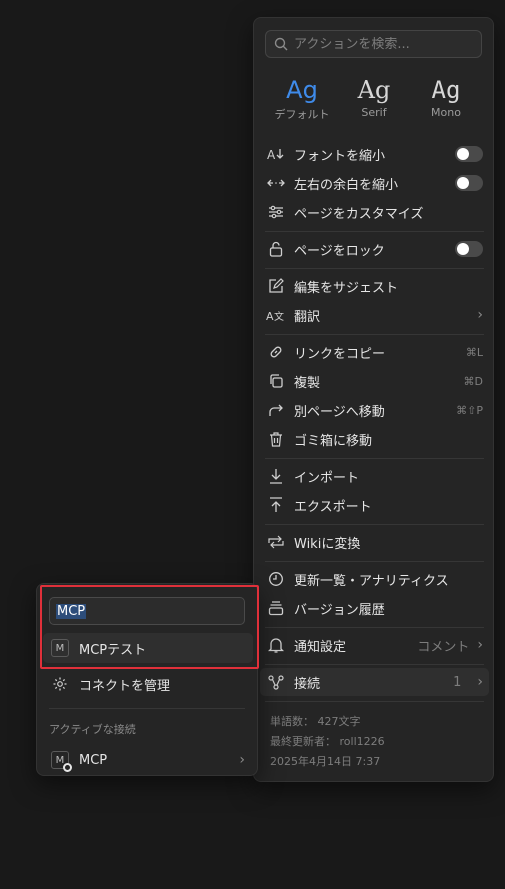  Describe the element at coordinates (276, 212) in the screenshot. I see `sliders-icon` at that location.